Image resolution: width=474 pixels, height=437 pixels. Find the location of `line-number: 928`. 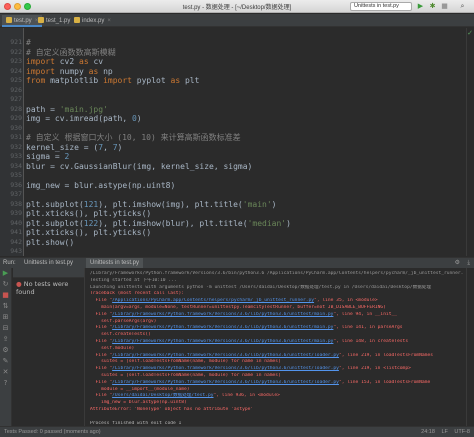

line-number: 928 is located at coordinates (16, 108).